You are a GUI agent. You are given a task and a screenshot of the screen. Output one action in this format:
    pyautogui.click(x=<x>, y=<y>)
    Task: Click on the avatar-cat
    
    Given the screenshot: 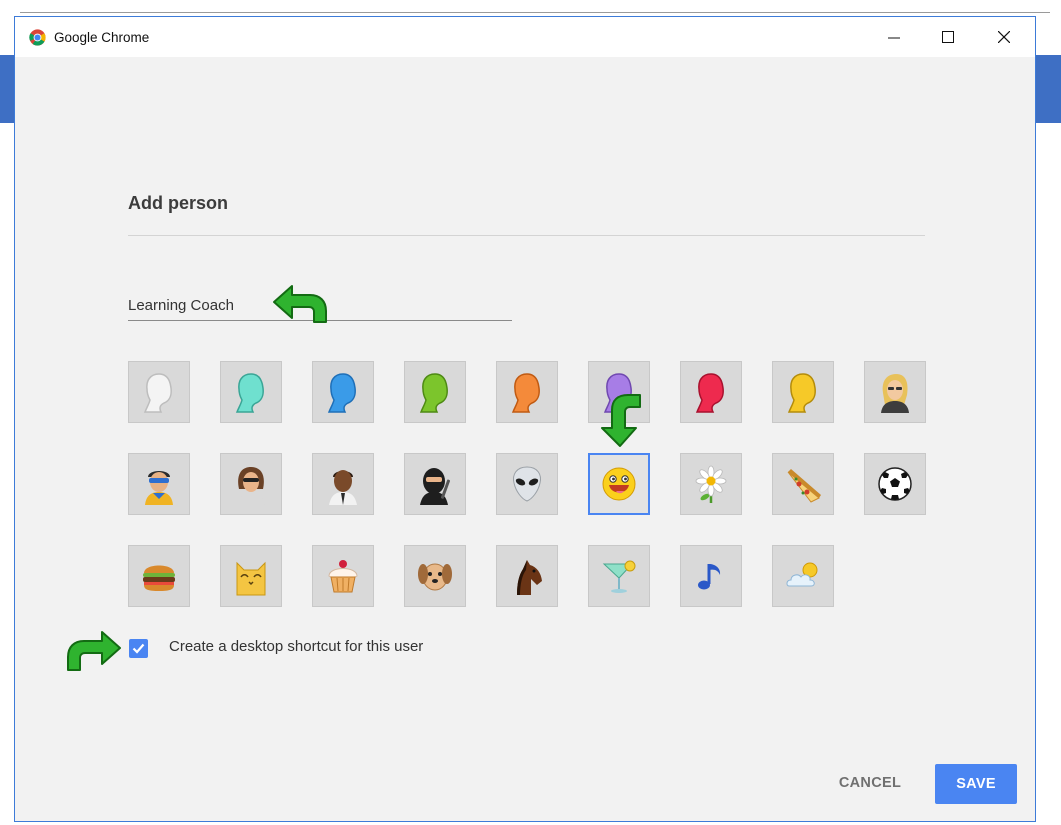 What is the action you would take?
    pyautogui.click(x=251, y=576)
    